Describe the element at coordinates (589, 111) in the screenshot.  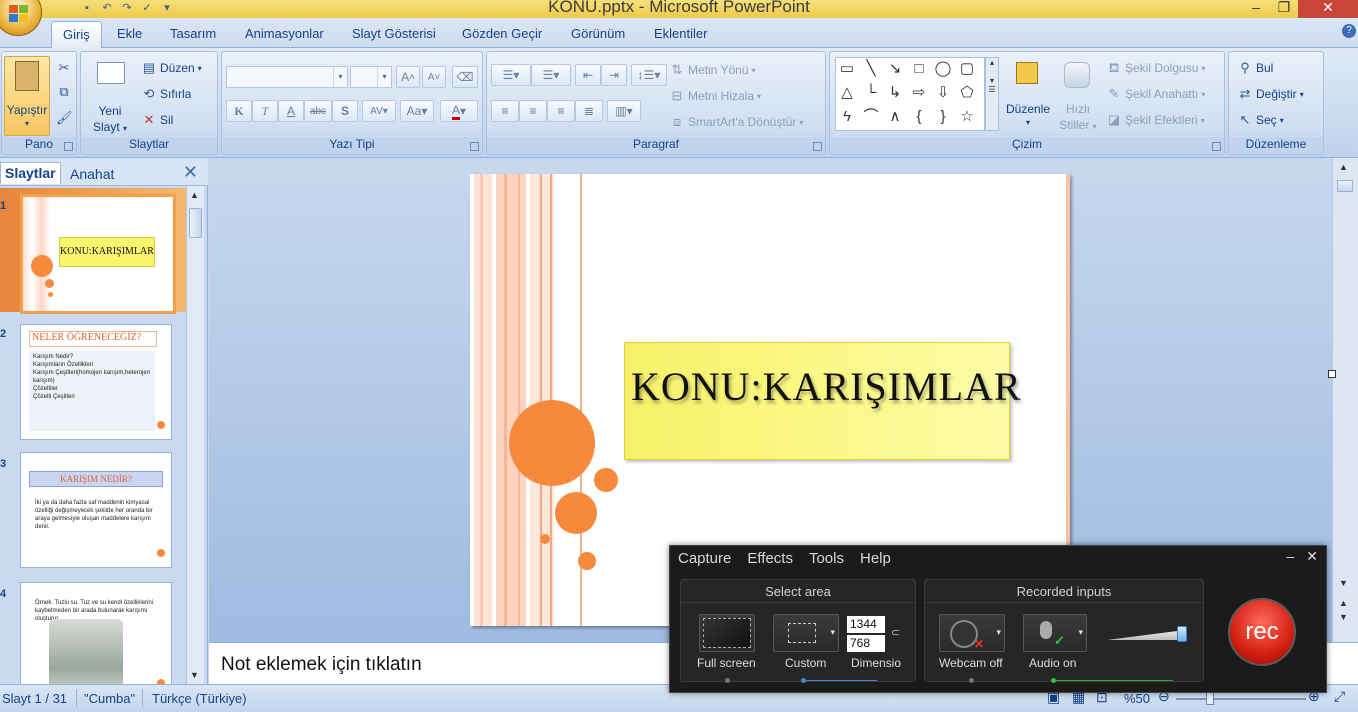
I see `justify-button: ≣` at that location.